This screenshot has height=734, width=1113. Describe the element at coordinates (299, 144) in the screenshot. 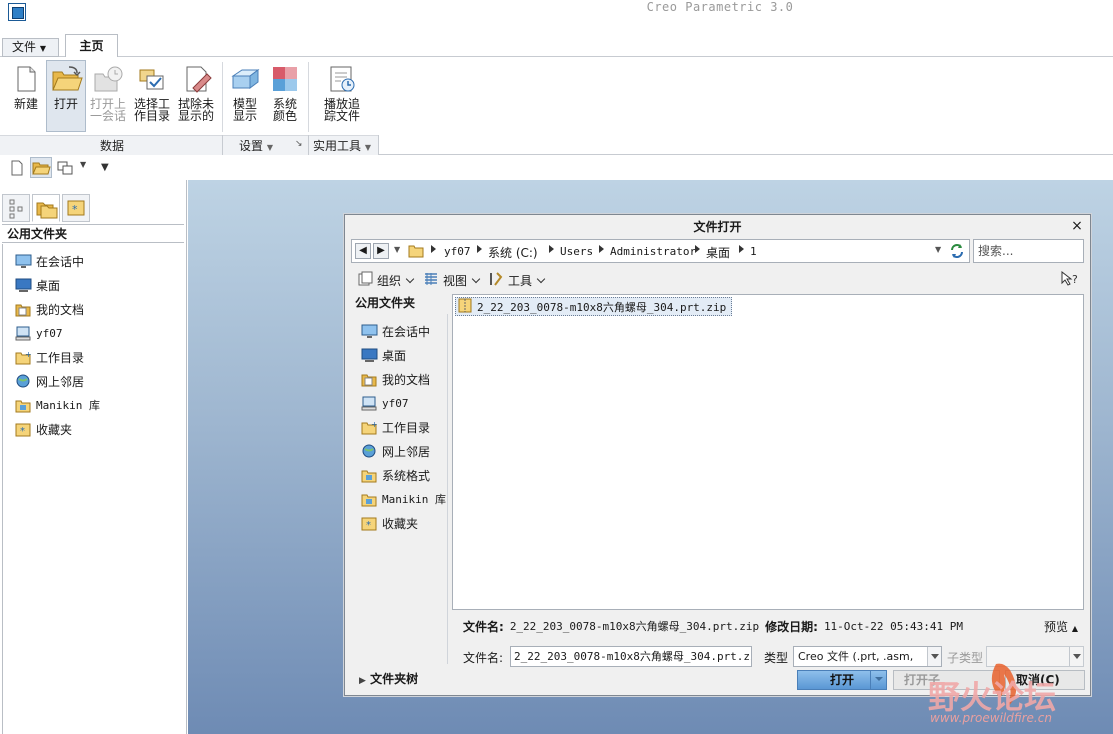

I see `dialog-launcher-icon: ↘` at that location.